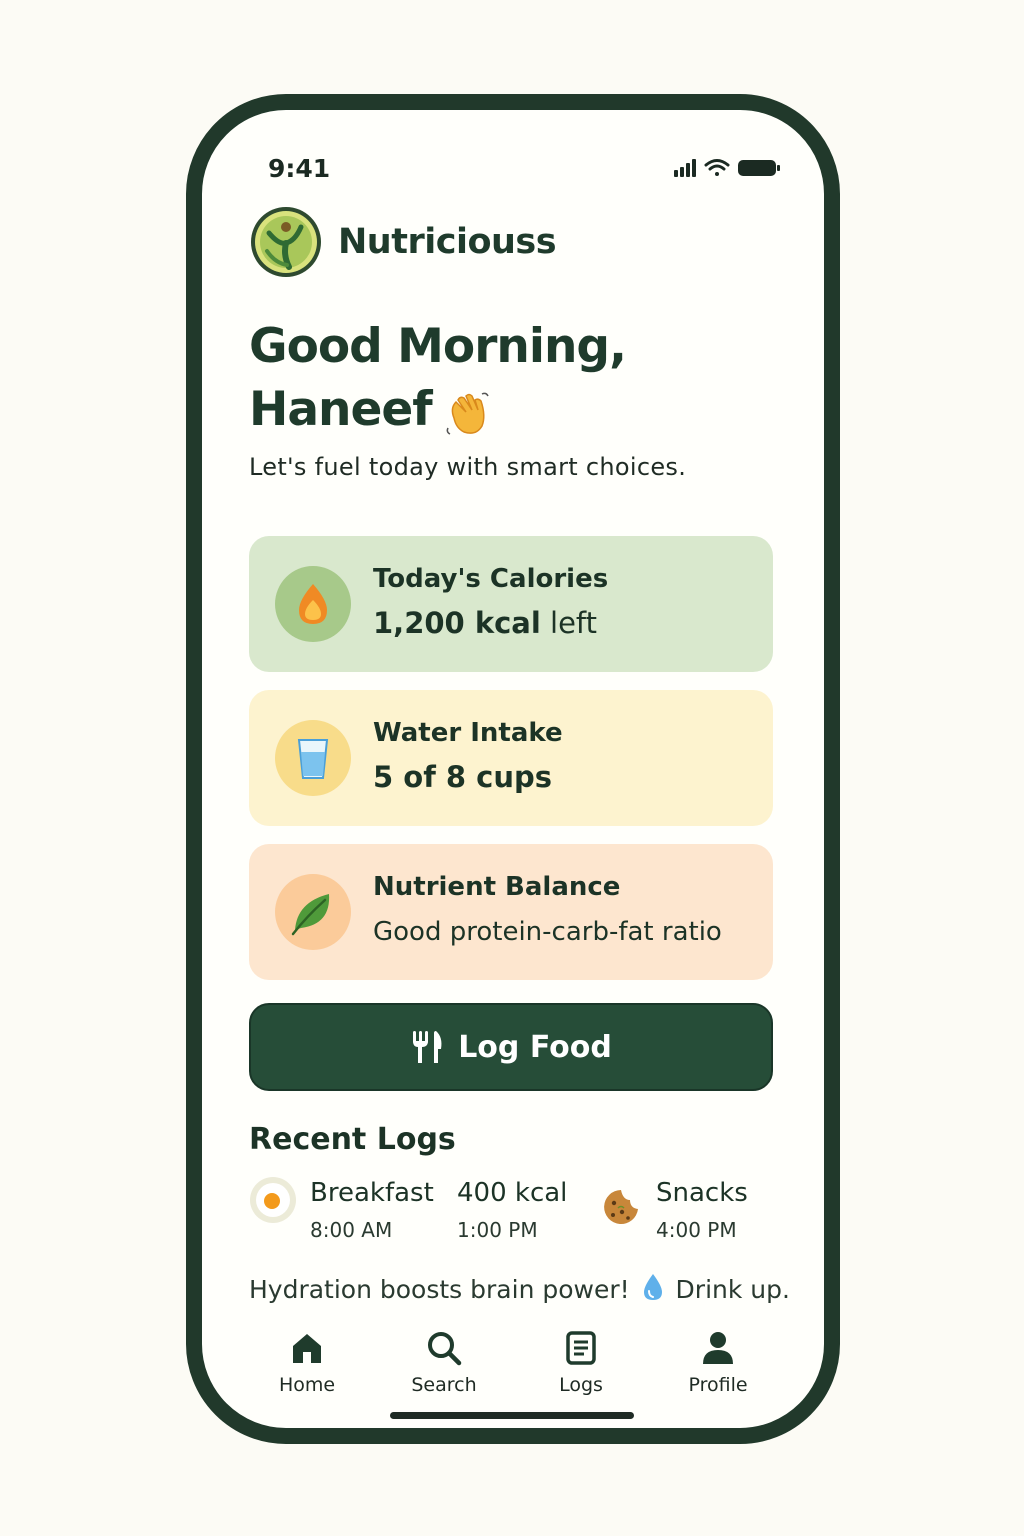 Image resolution: width=1024 pixels, height=1536 pixels. I want to click on nav-search: Search, so click(444, 1363).